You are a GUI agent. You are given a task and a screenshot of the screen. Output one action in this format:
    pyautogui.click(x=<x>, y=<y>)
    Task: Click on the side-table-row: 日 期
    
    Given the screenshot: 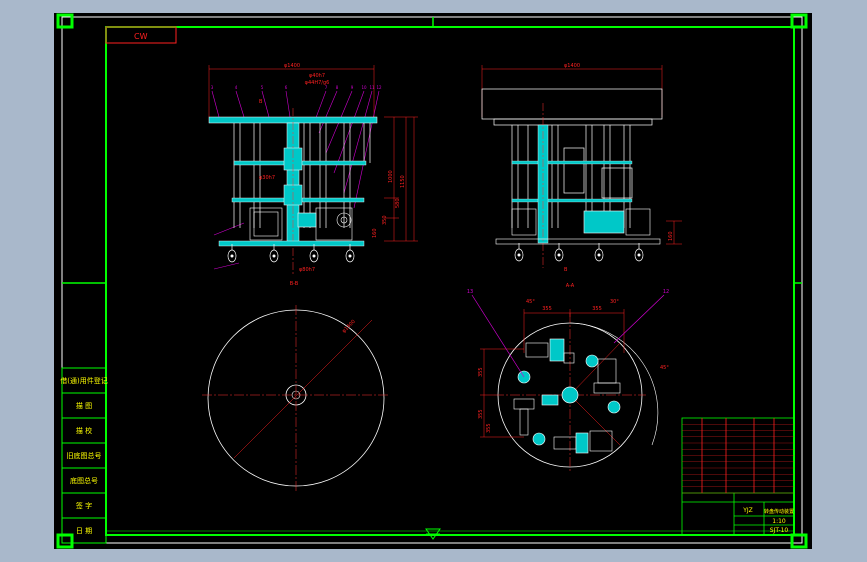 What is the action you would take?
    pyautogui.click(x=84, y=531)
    